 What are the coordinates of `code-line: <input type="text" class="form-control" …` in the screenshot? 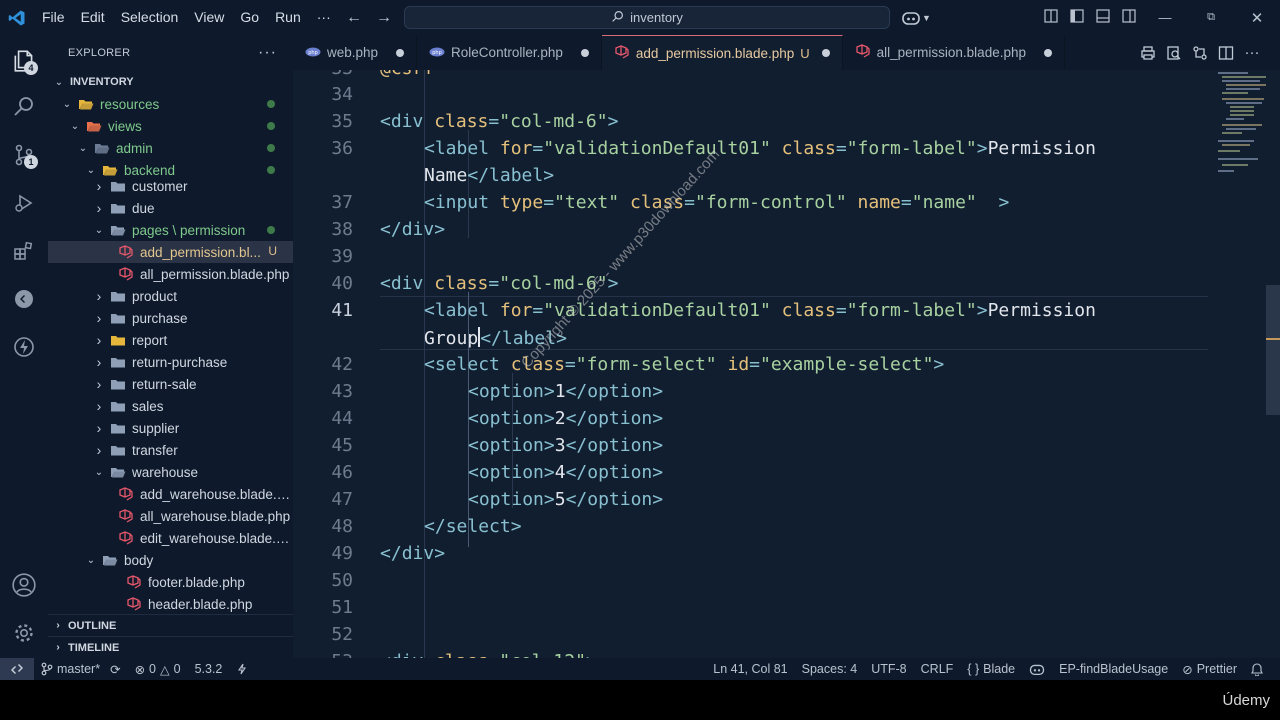 It's located at (716, 202).